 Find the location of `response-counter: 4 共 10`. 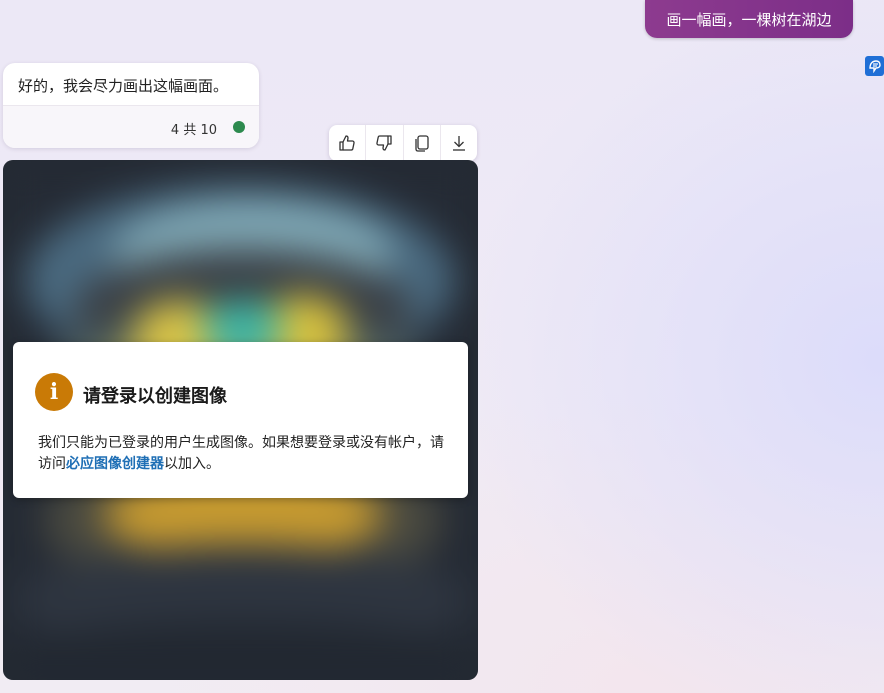

response-counter: 4 共 10 is located at coordinates (193, 130).